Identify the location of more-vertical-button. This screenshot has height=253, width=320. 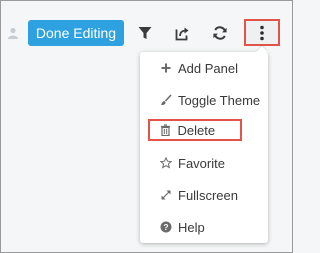
(262, 32).